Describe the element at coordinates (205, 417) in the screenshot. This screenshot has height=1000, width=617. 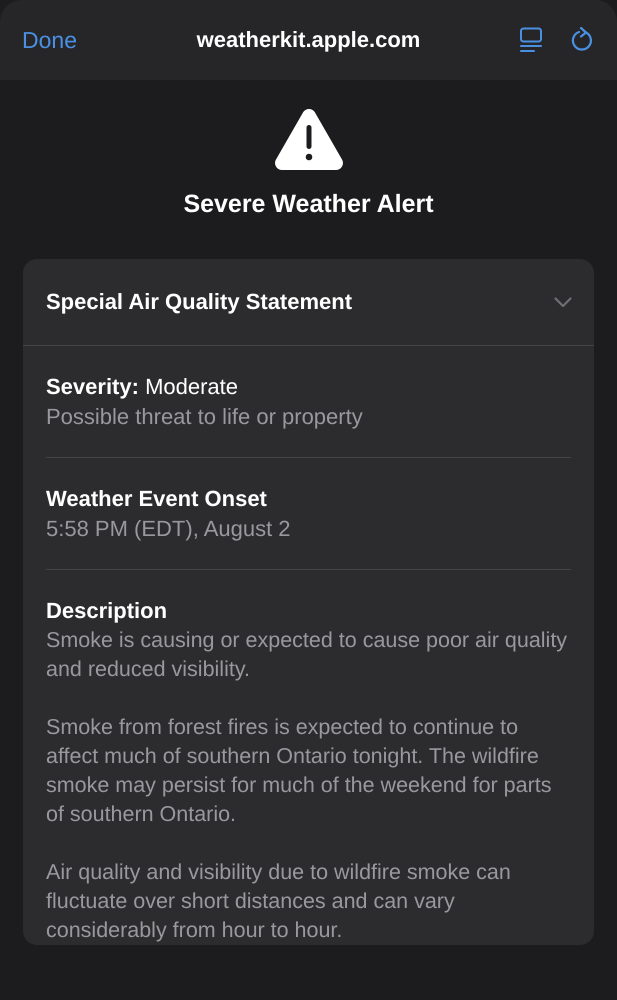
I see `section-detail: Possible threat to life or property` at that location.